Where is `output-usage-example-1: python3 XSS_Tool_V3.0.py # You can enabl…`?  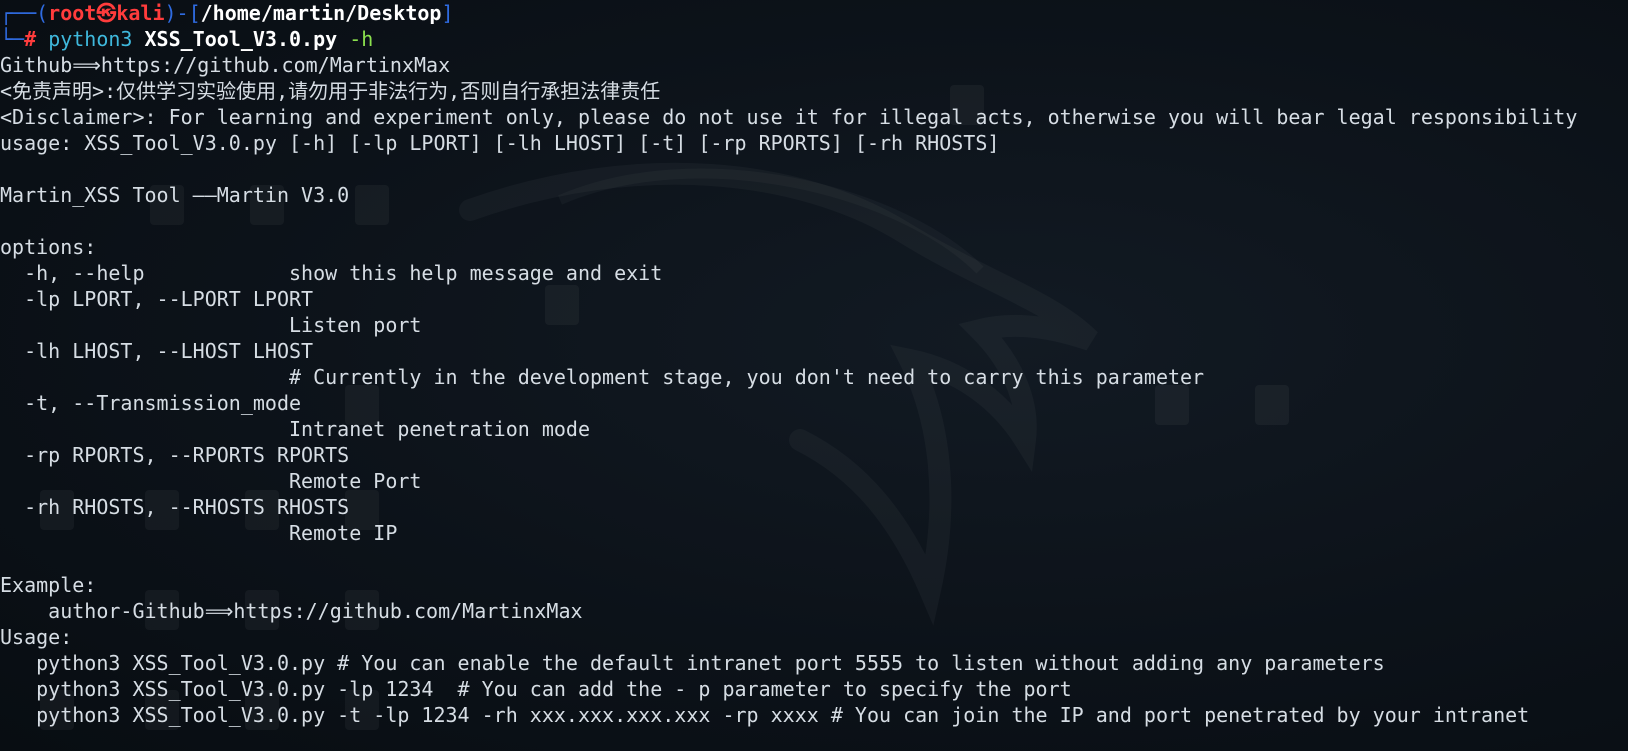 output-usage-example-1: python3 XSS_Tool_V3.0.py # You can enabl… is located at coordinates (692, 663).